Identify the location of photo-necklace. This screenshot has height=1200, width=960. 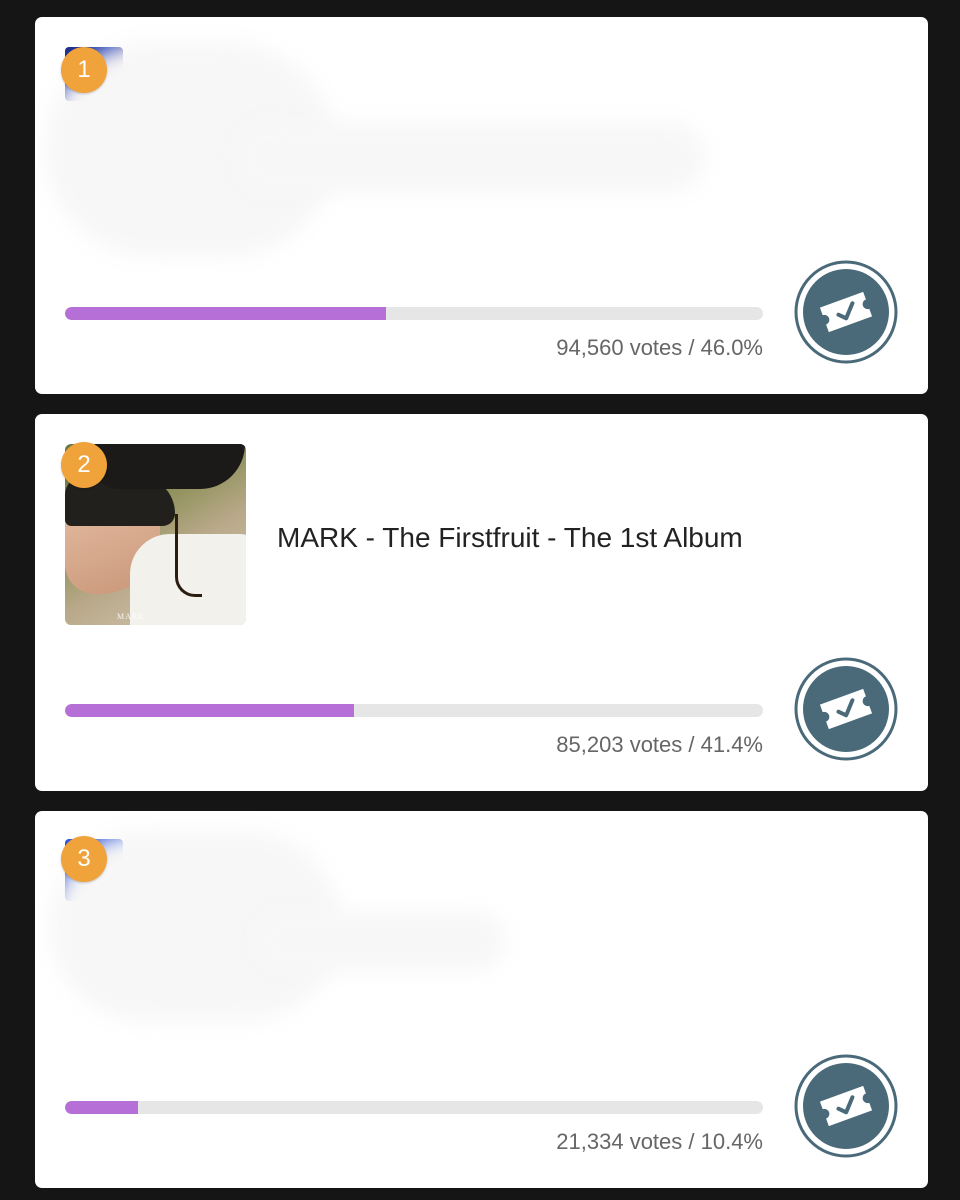
(188, 555).